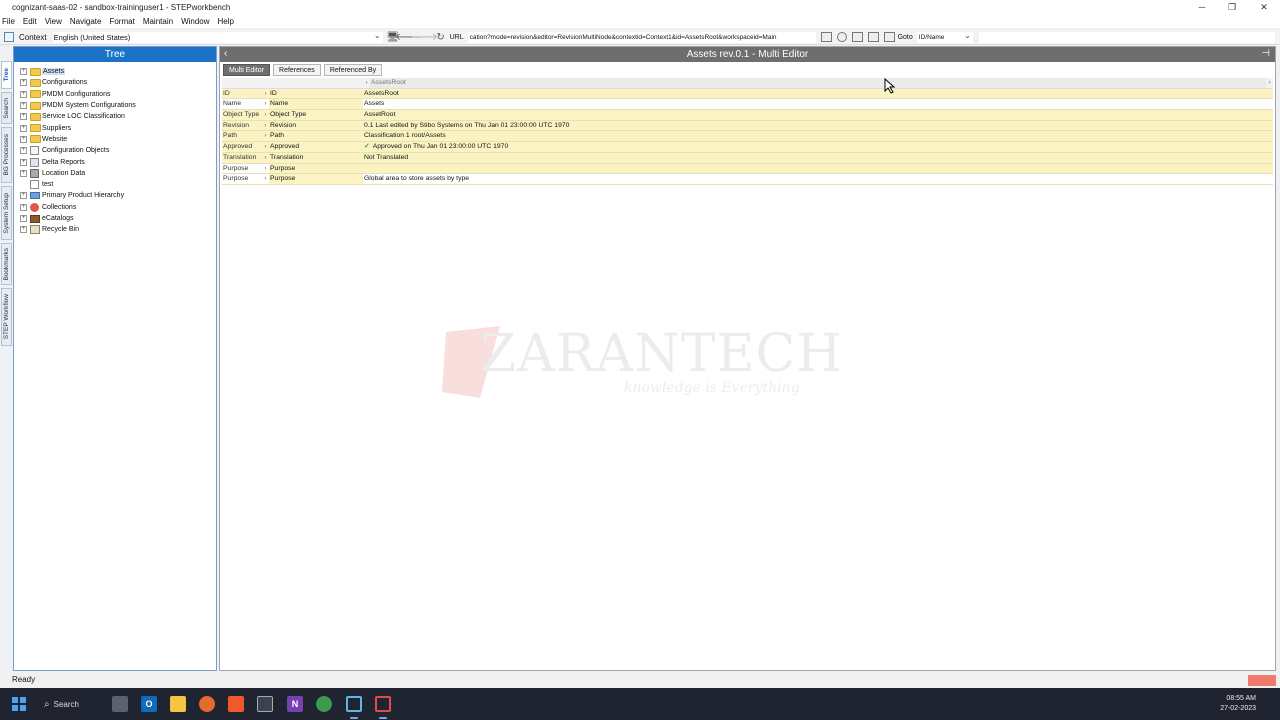 Image resolution: width=1280 pixels, height=720 pixels. I want to click on chrome-icon, so click(324, 704).